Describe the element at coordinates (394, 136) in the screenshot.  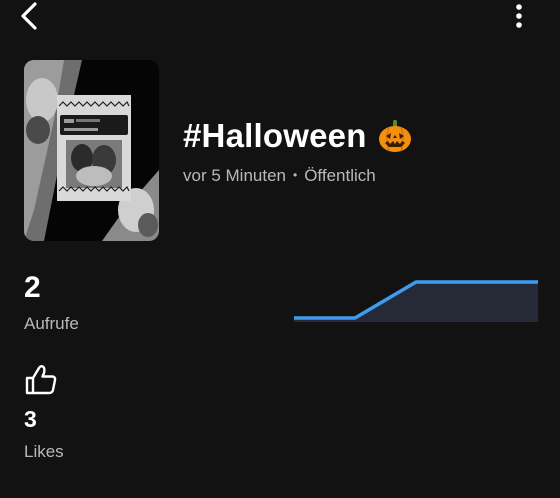
I see `jack-o-lantern-icon` at that location.